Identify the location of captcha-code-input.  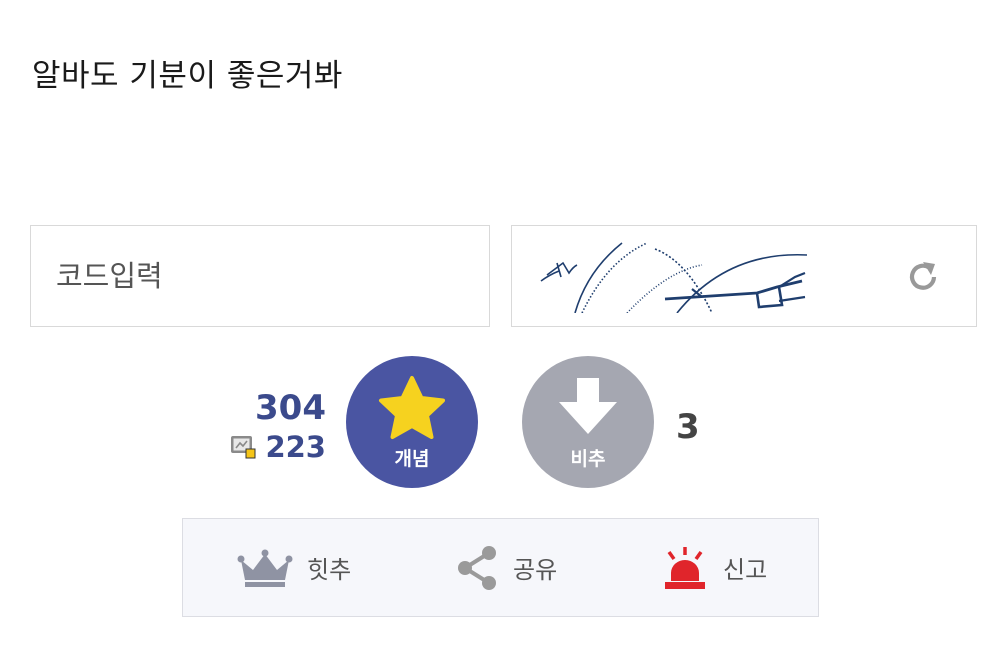
(260, 276).